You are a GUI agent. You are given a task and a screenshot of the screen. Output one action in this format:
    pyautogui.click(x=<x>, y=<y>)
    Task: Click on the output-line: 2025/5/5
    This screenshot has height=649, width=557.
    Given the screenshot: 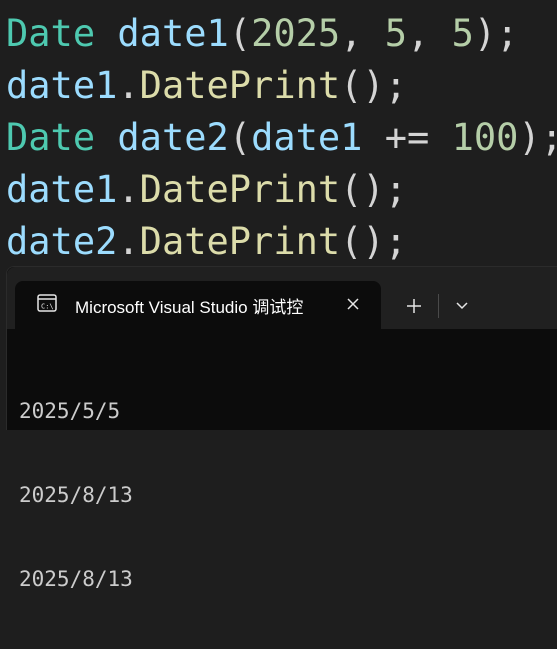 What is the action you would take?
    pyautogui.click(x=70, y=411)
    